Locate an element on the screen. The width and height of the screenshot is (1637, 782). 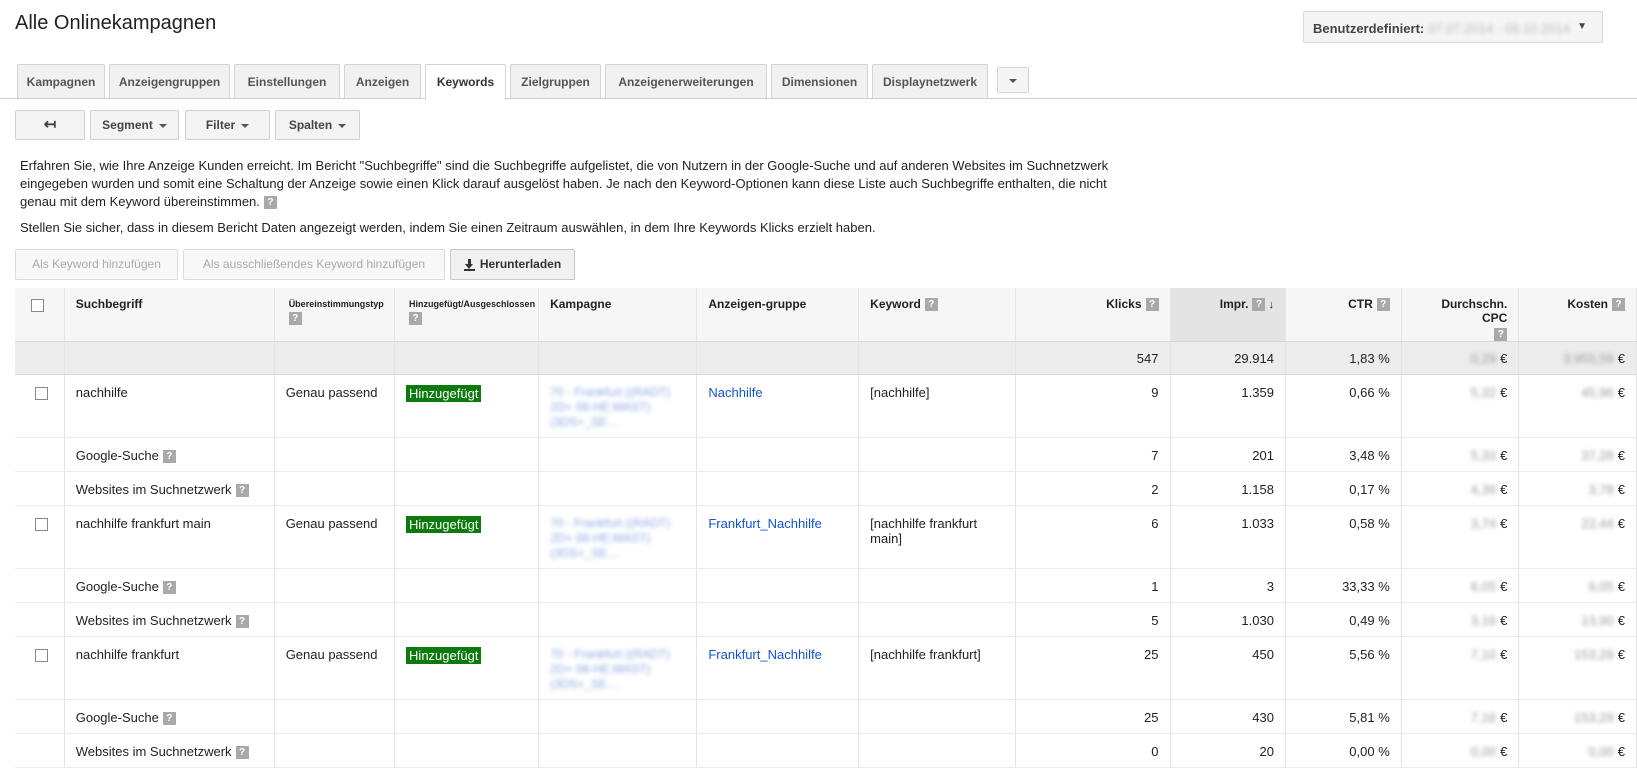
ctr: 3,48 % is located at coordinates (1343, 454).